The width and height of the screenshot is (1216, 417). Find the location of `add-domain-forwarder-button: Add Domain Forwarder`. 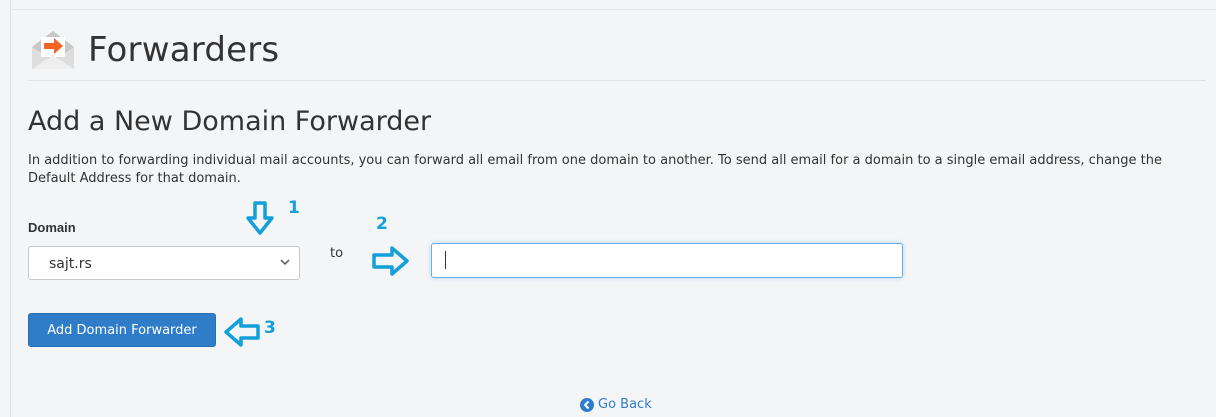

add-domain-forwarder-button: Add Domain Forwarder is located at coordinates (122, 330).